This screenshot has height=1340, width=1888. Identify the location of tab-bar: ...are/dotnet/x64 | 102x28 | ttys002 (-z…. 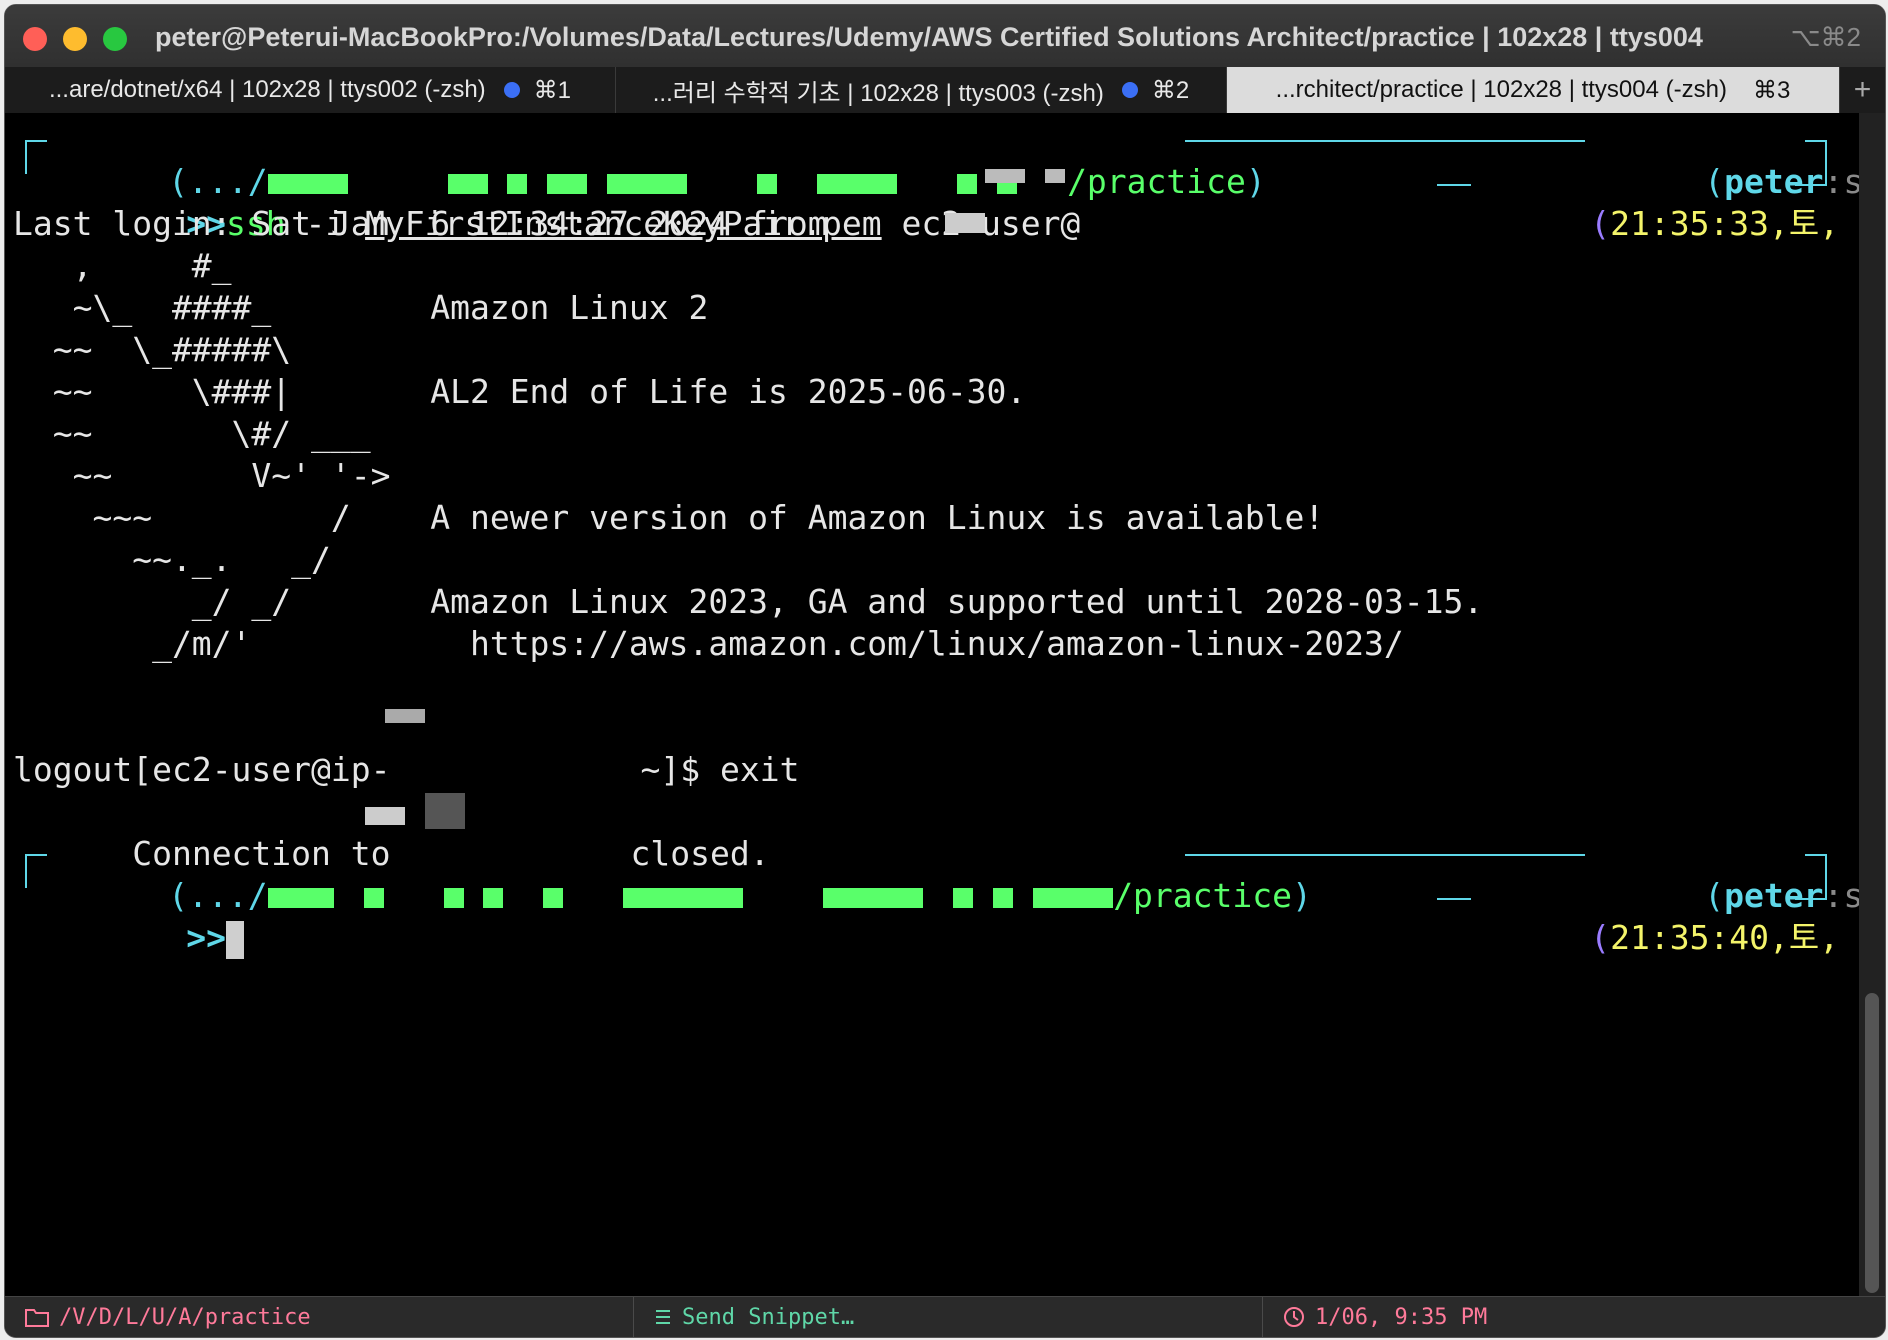
(945, 90).